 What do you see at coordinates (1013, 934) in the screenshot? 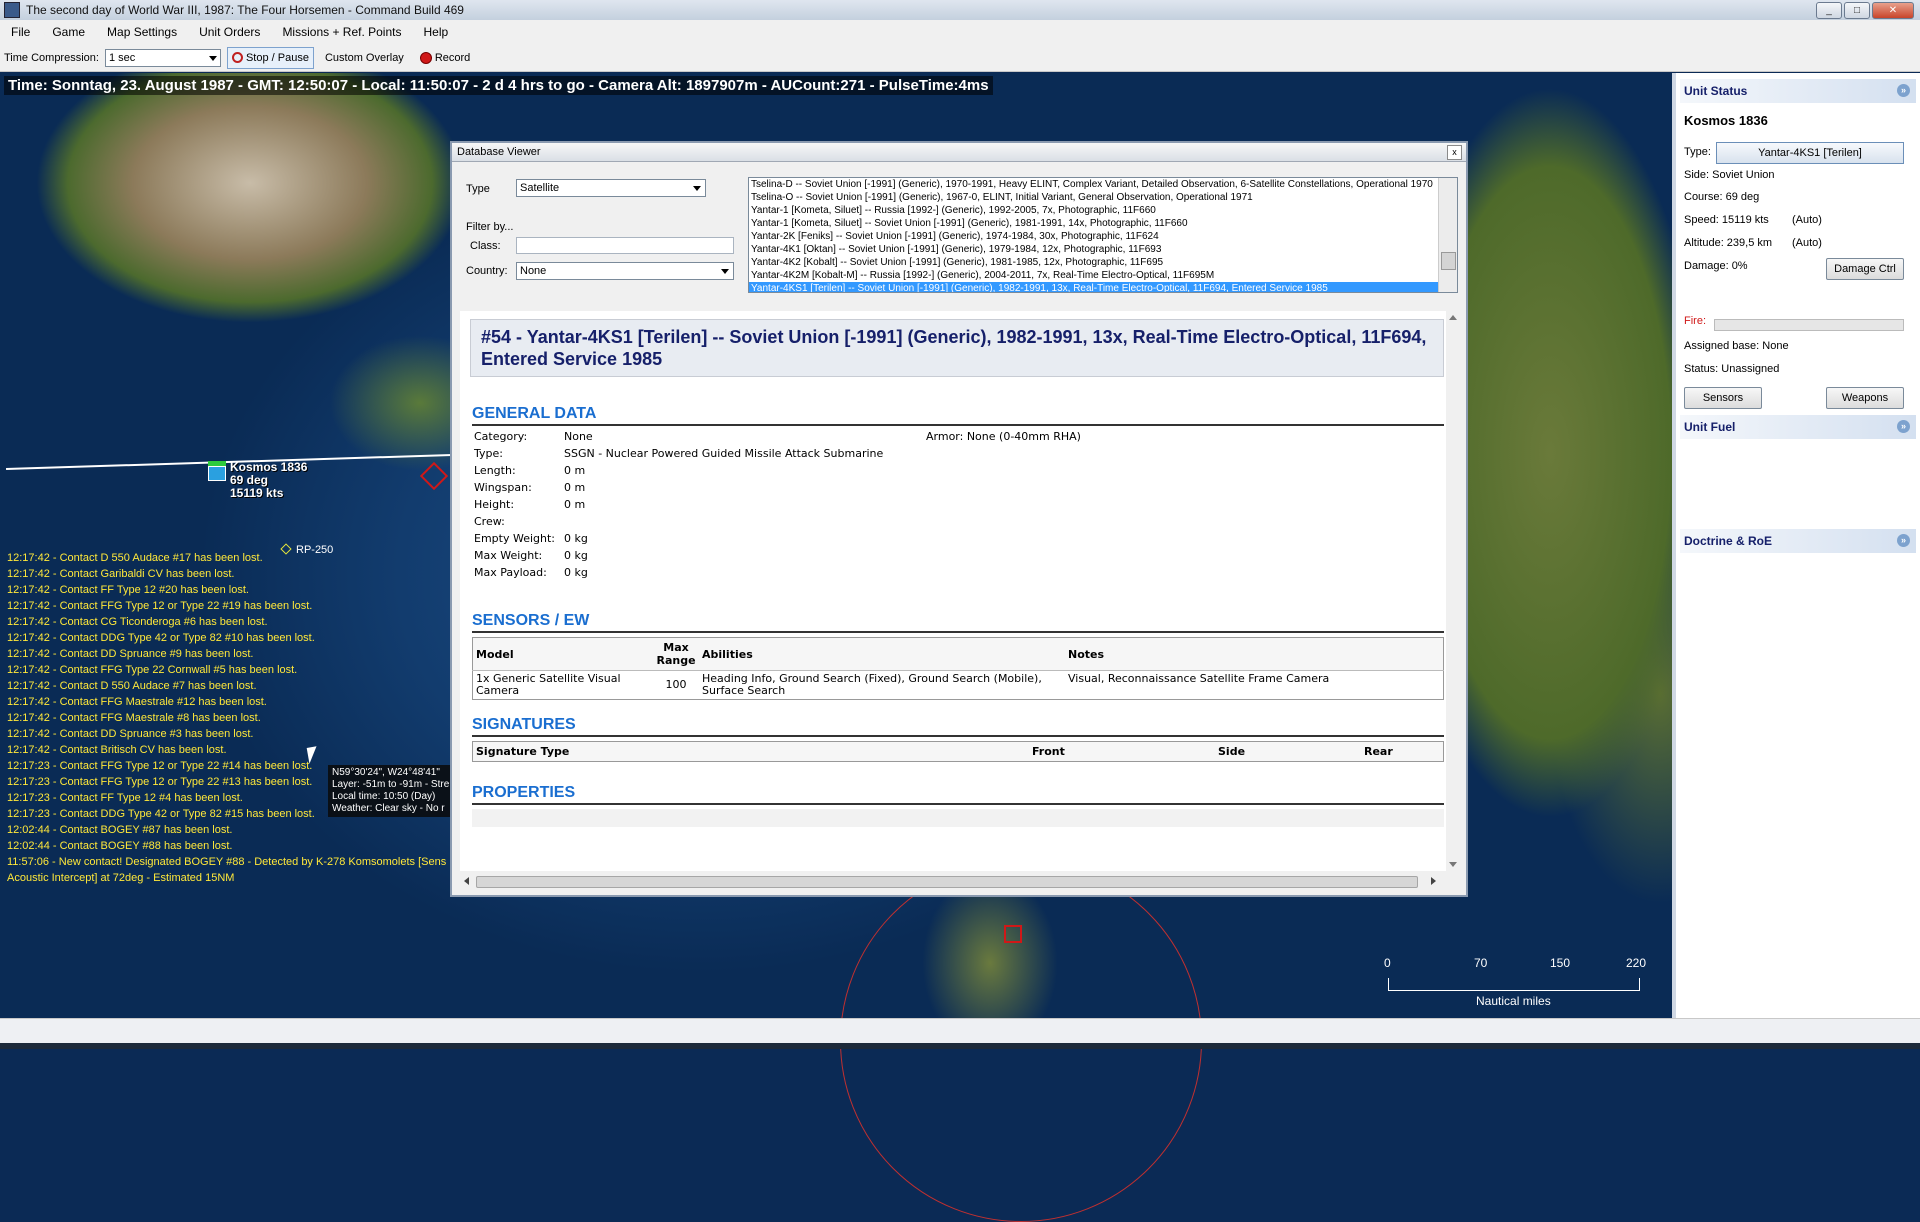
I see `hostile-contact-icon` at bounding box center [1013, 934].